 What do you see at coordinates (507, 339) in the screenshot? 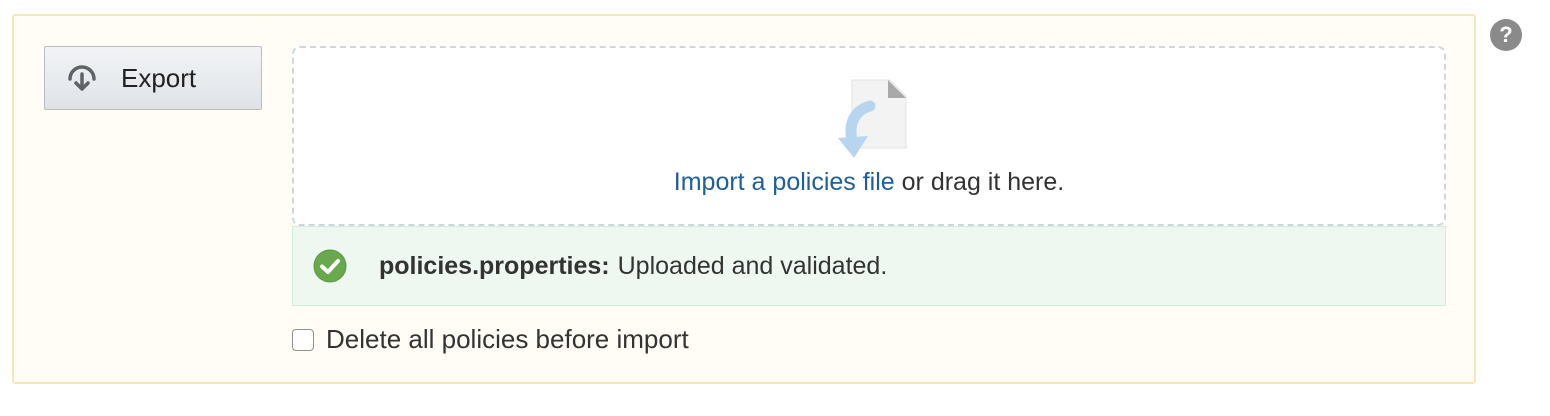
I see `delete-all-label: Delete all policies before import` at bounding box center [507, 339].